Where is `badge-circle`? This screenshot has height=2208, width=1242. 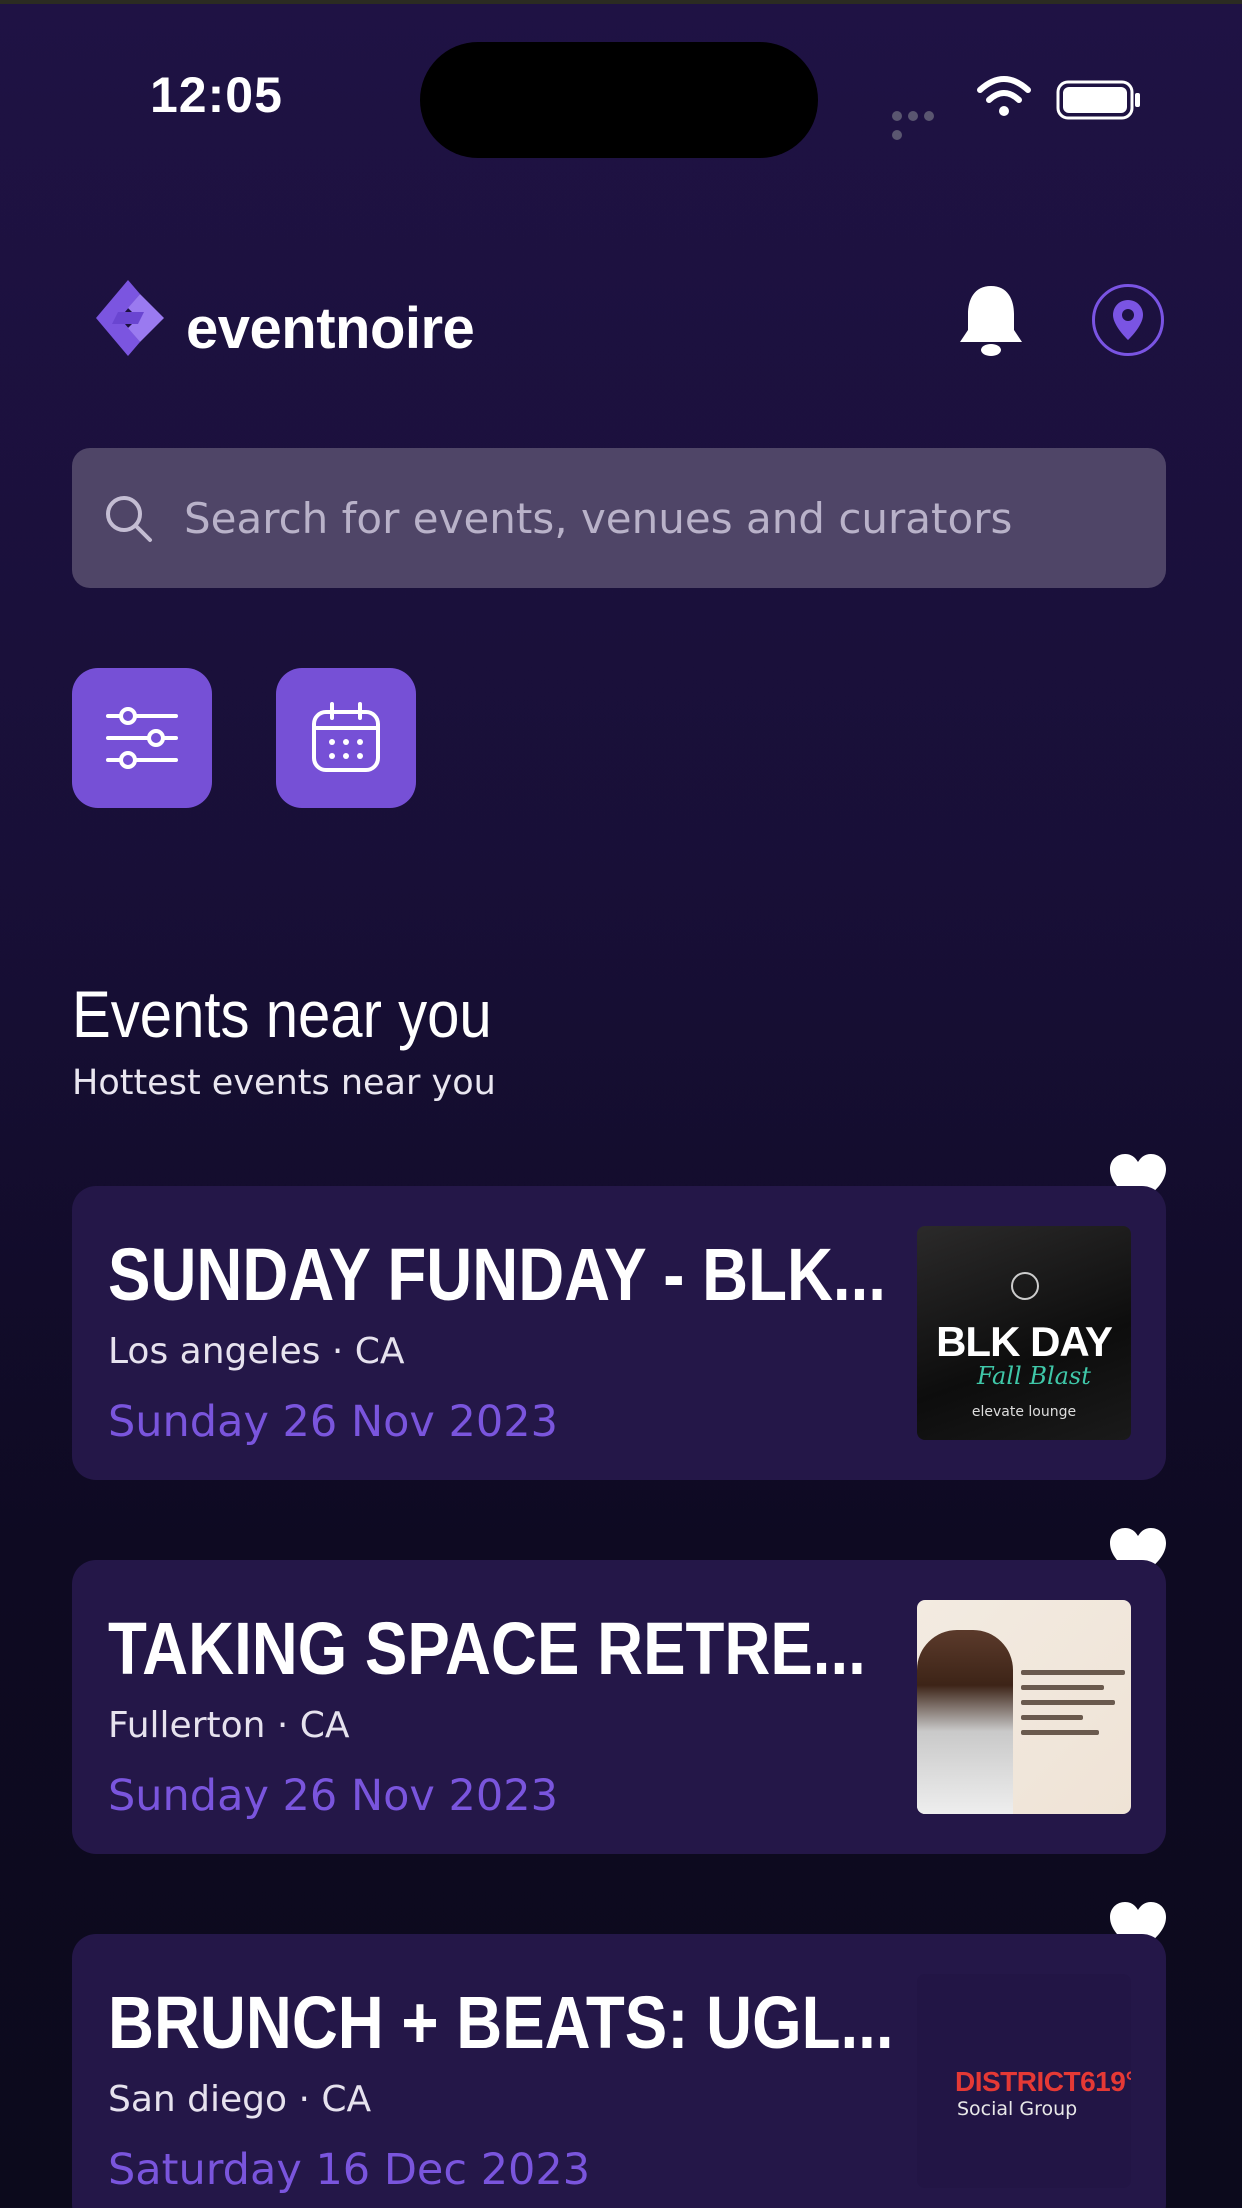 badge-circle is located at coordinates (1025, 1286).